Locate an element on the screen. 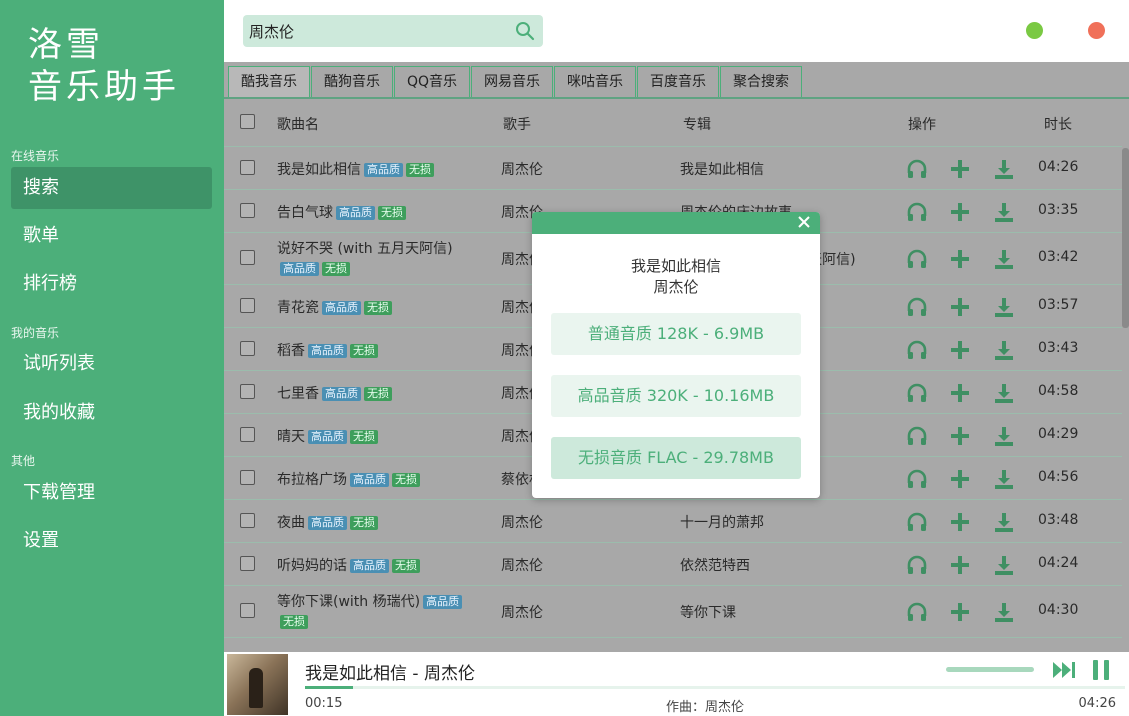 The height and width of the screenshot is (716, 1129). tab-4: 网易音乐 is located at coordinates (512, 82).